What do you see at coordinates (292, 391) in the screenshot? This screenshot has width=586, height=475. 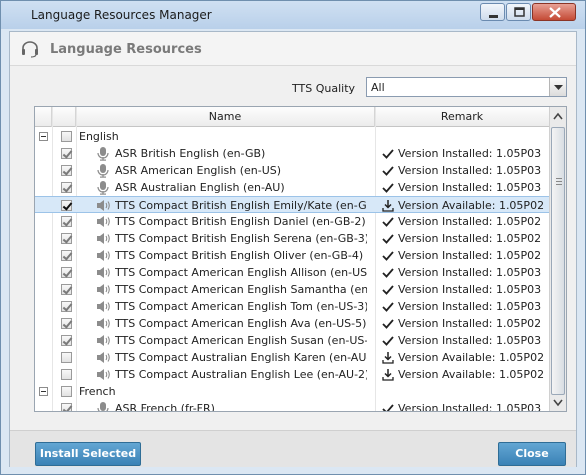 I see `group-row: French` at bounding box center [292, 391].